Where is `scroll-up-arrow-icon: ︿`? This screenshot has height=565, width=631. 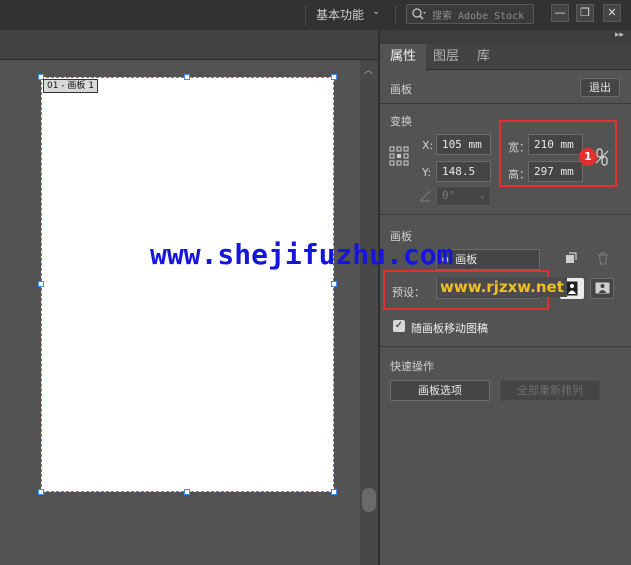
scroll-up-arrow-icon: ︿ is located at coordinates (368, 69).